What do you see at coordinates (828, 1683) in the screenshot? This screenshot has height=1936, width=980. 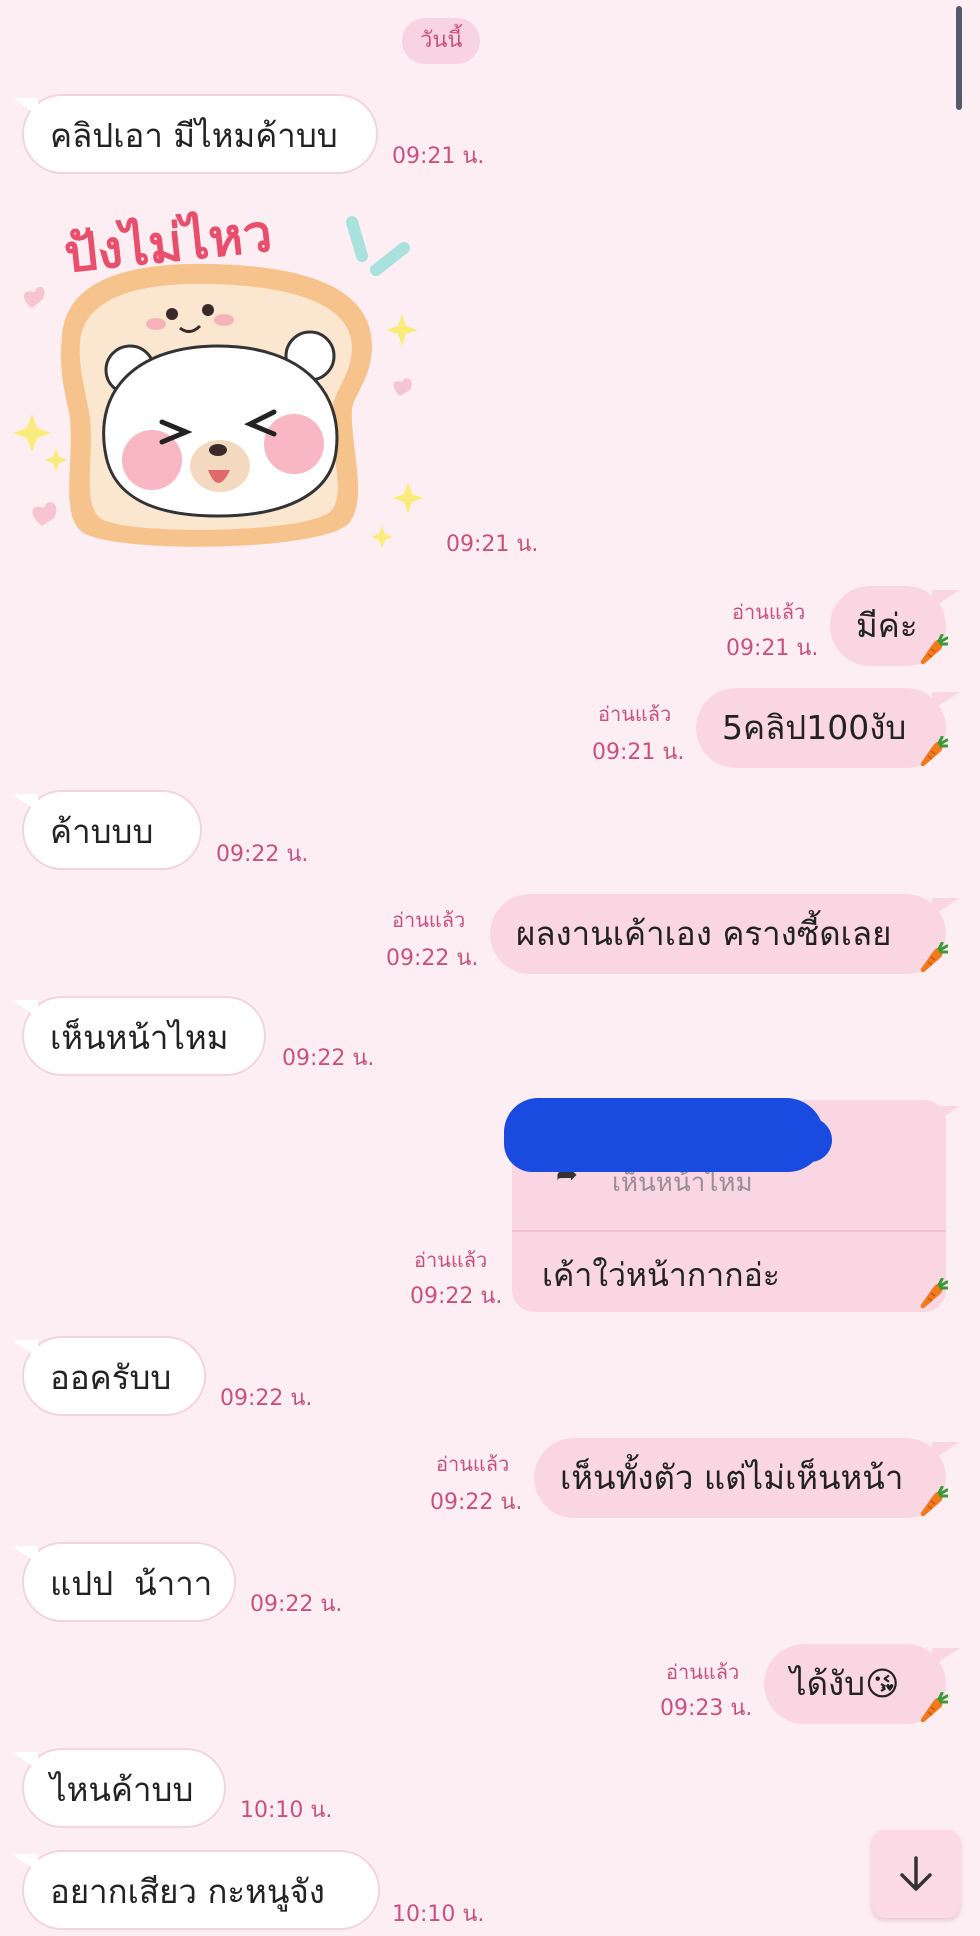 I see `message-text: ได้งับ` at bounding box center [828, 1683].